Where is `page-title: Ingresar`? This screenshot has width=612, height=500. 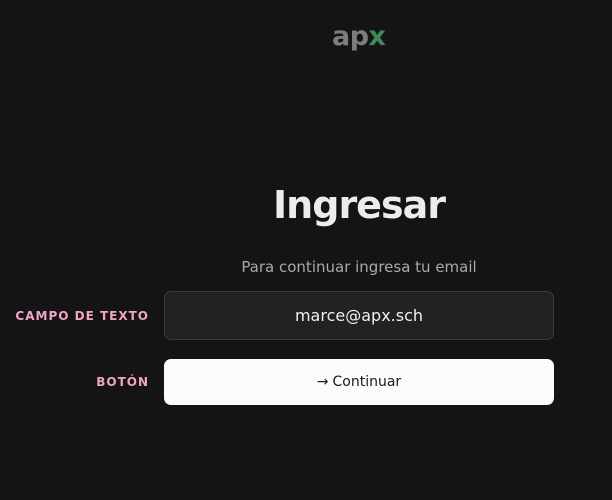
page-title: Ingresar is located at coordinates (359, 205).